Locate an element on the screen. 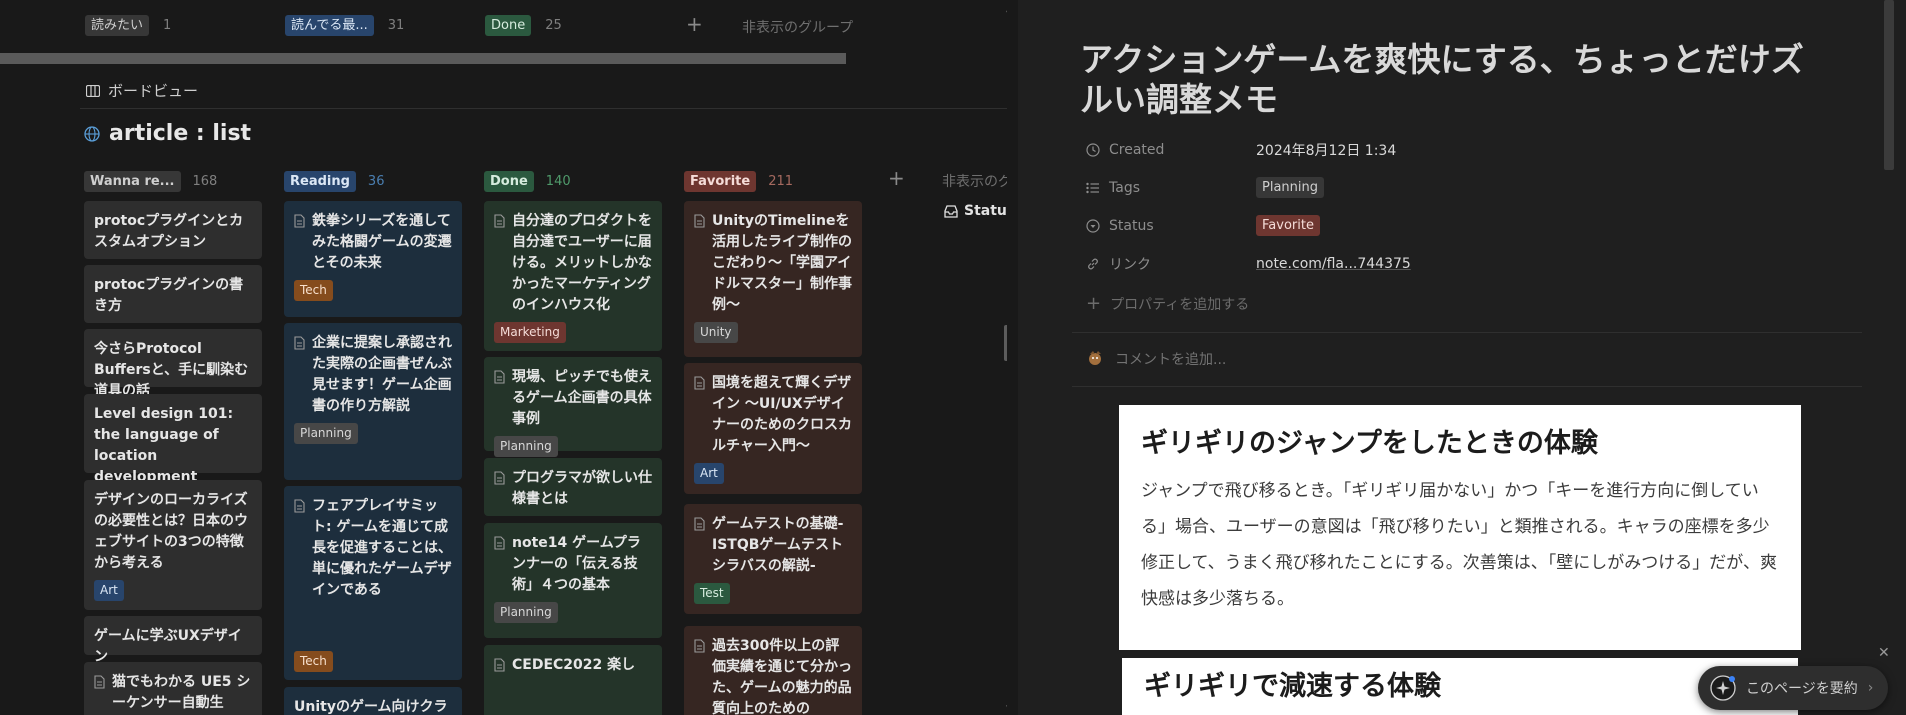 The width and height of the screenshot is (1906, 715). hidden-groups-column: 非表示のグ is located at coordinates (974, 181).